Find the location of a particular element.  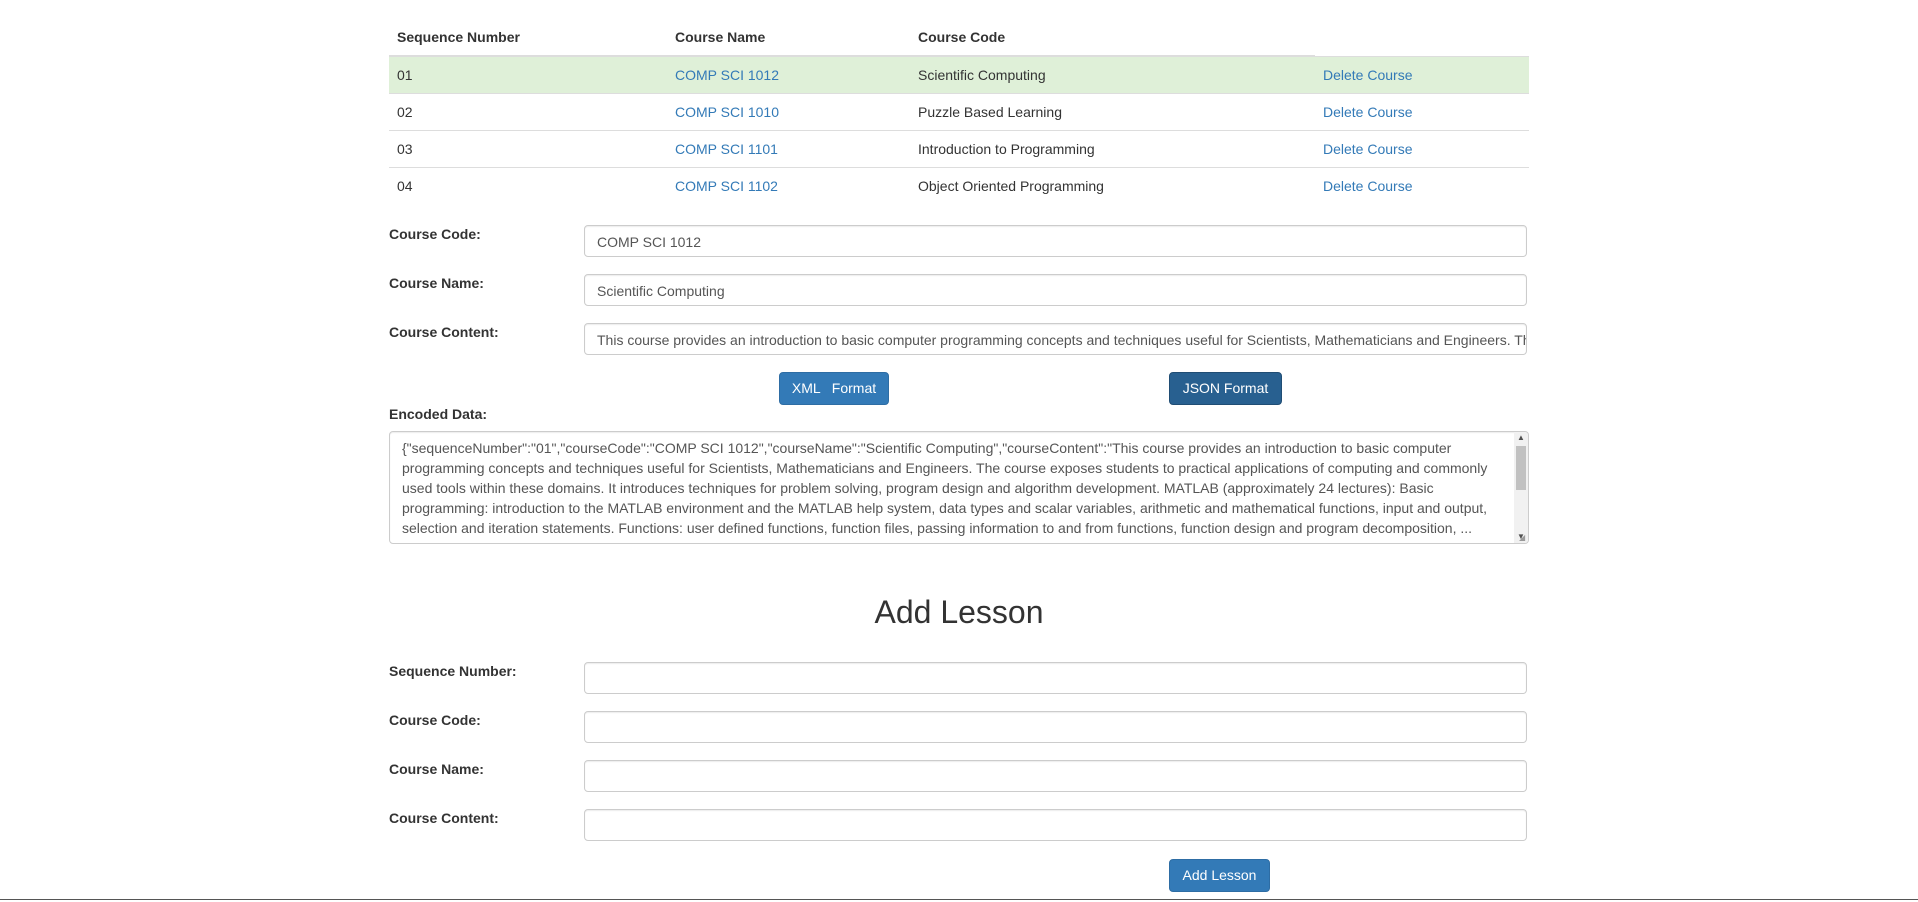

course-link: COMP SCI 1102 is located at coordinates (726, 186).